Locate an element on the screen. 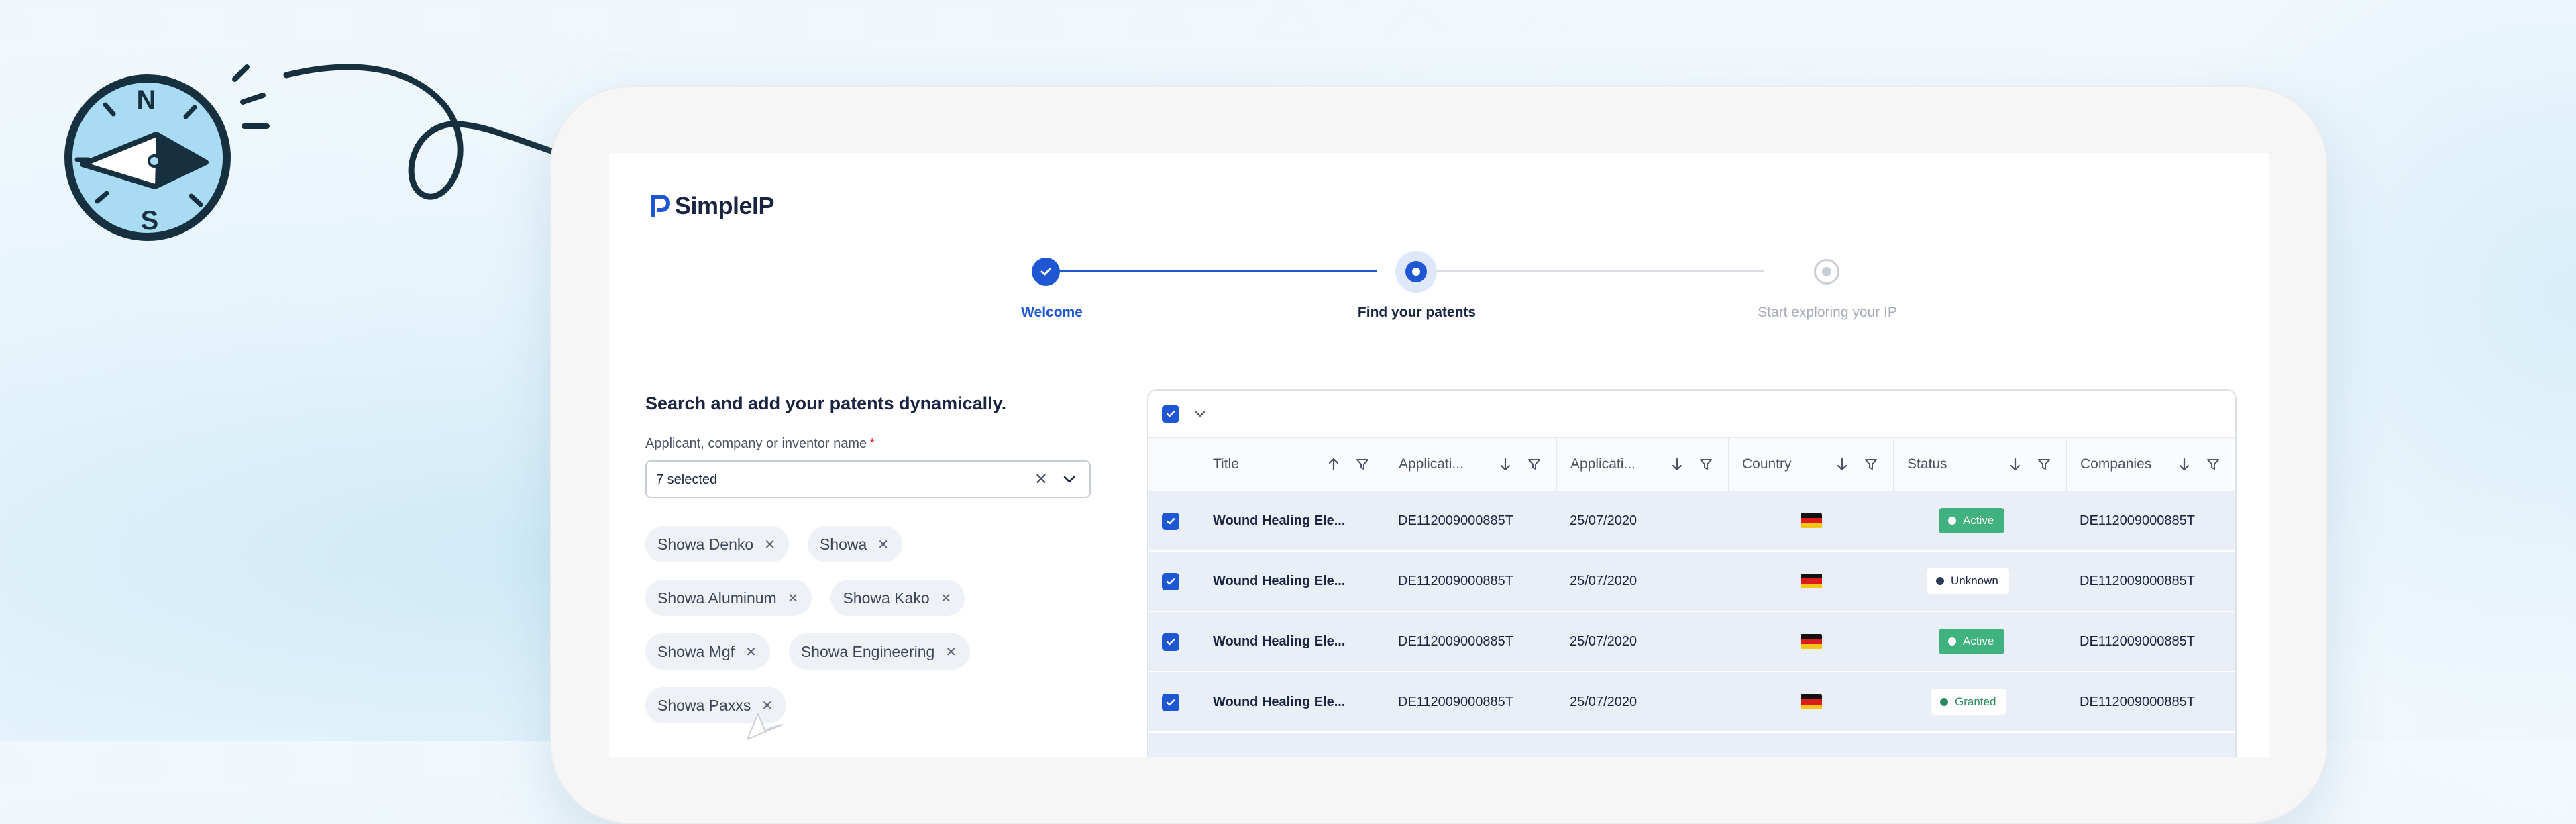  step-welcome-dot is located at coordinates (1046, 272).